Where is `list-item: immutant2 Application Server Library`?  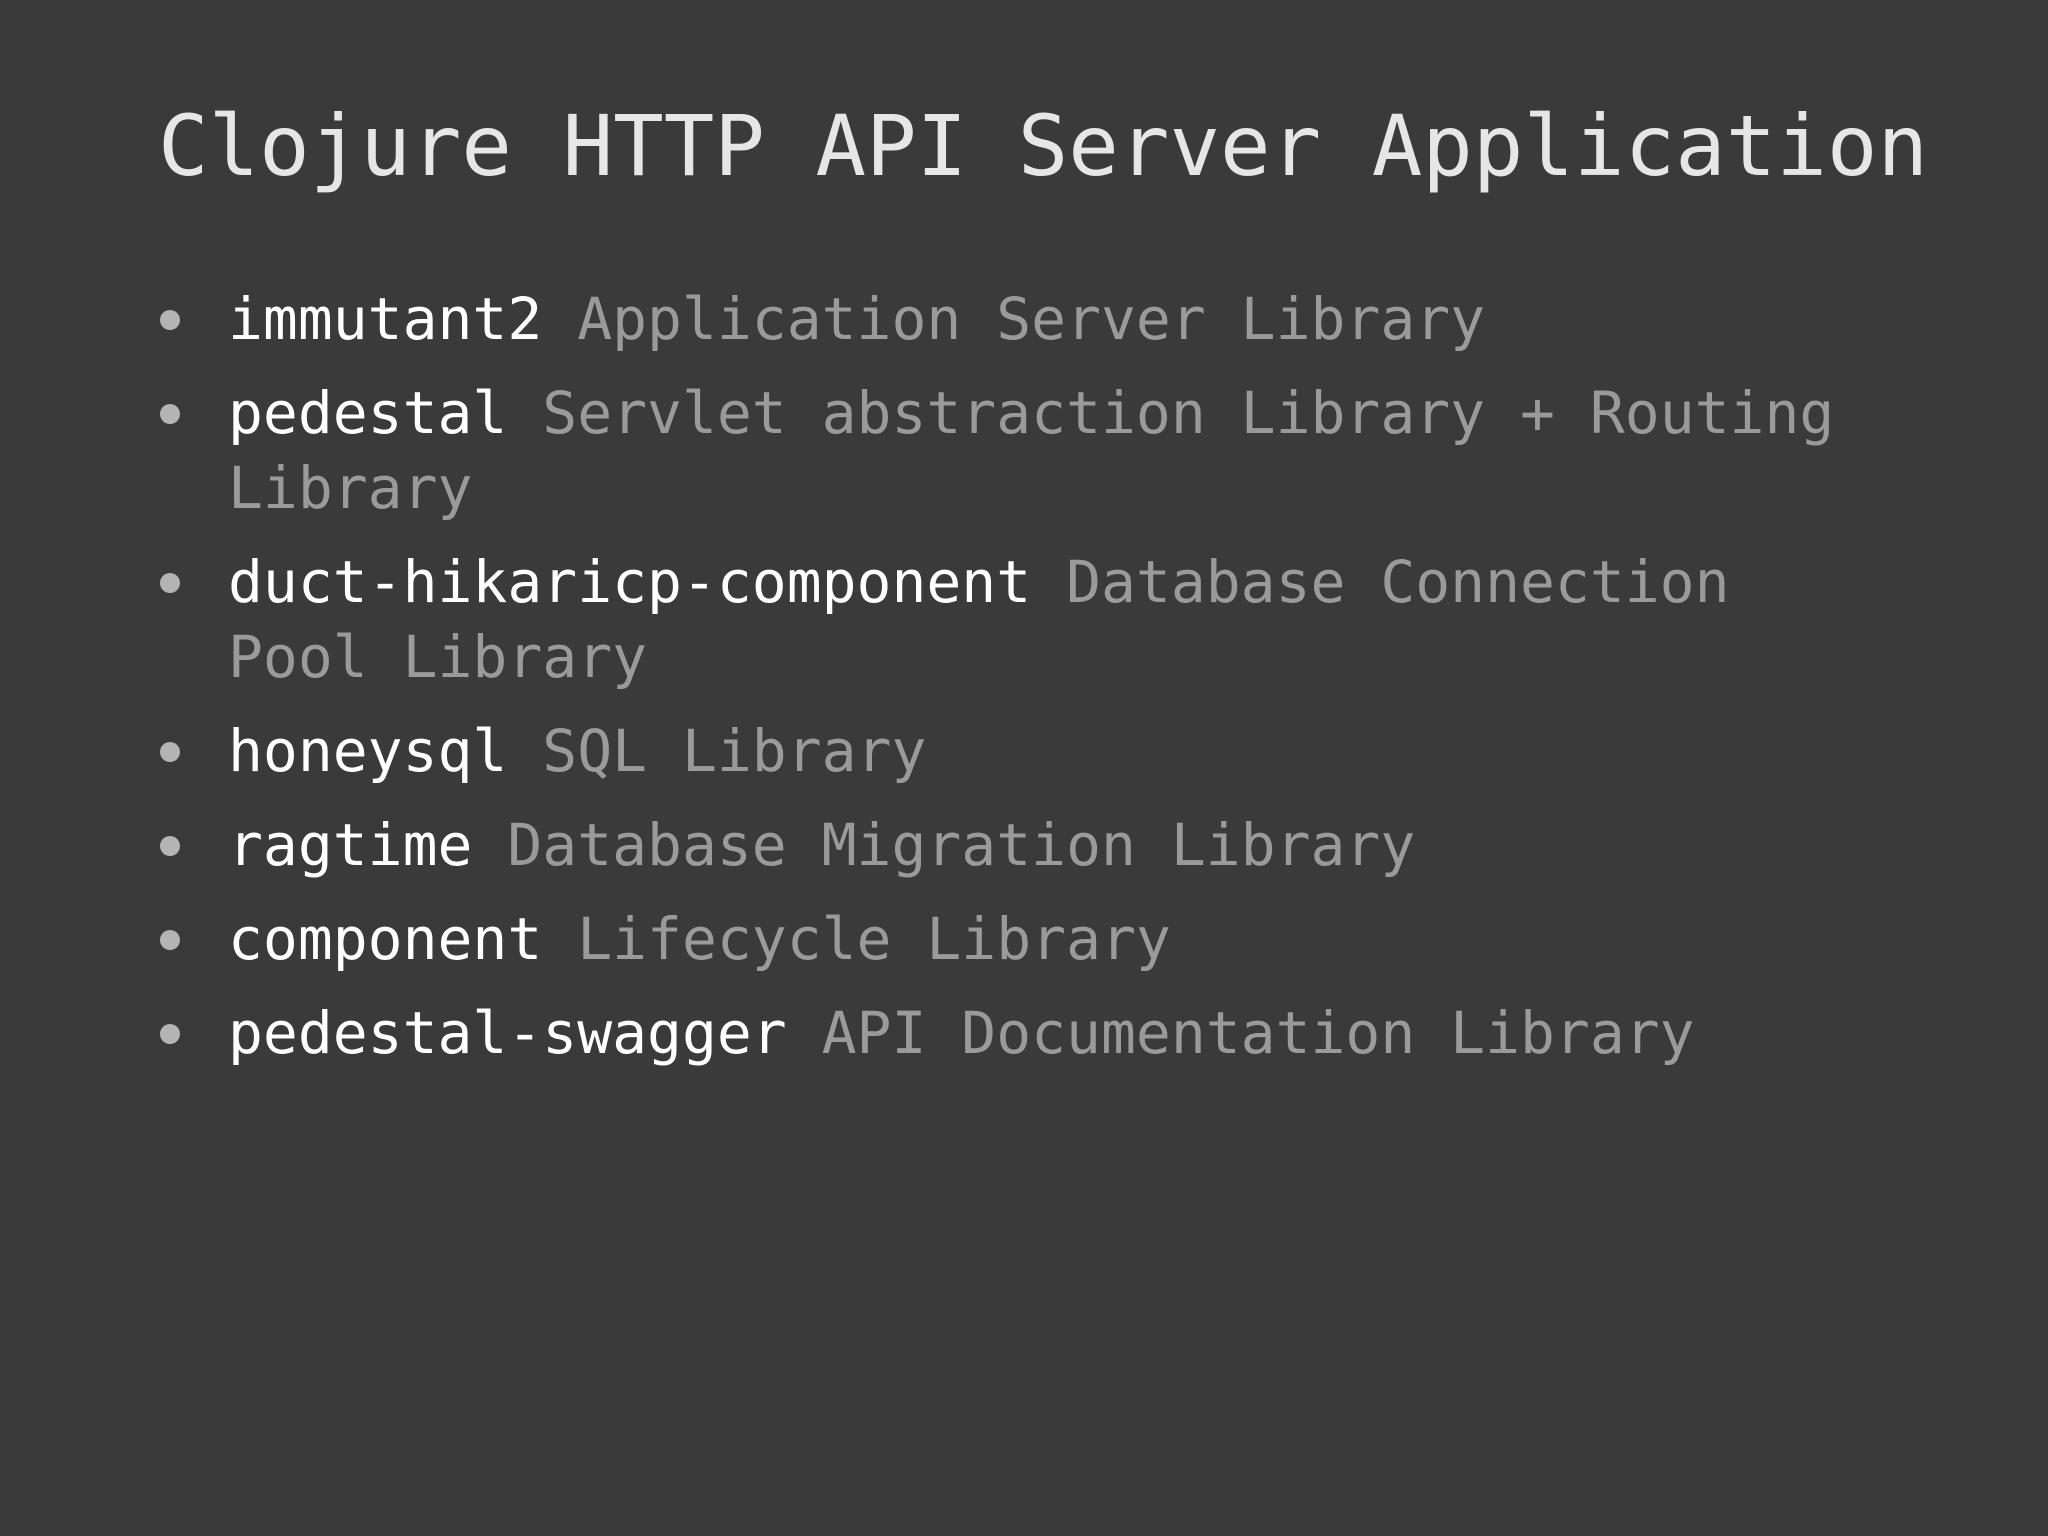 list-item: immutant2 Application Server Library is located at coordinates (1028, 319).